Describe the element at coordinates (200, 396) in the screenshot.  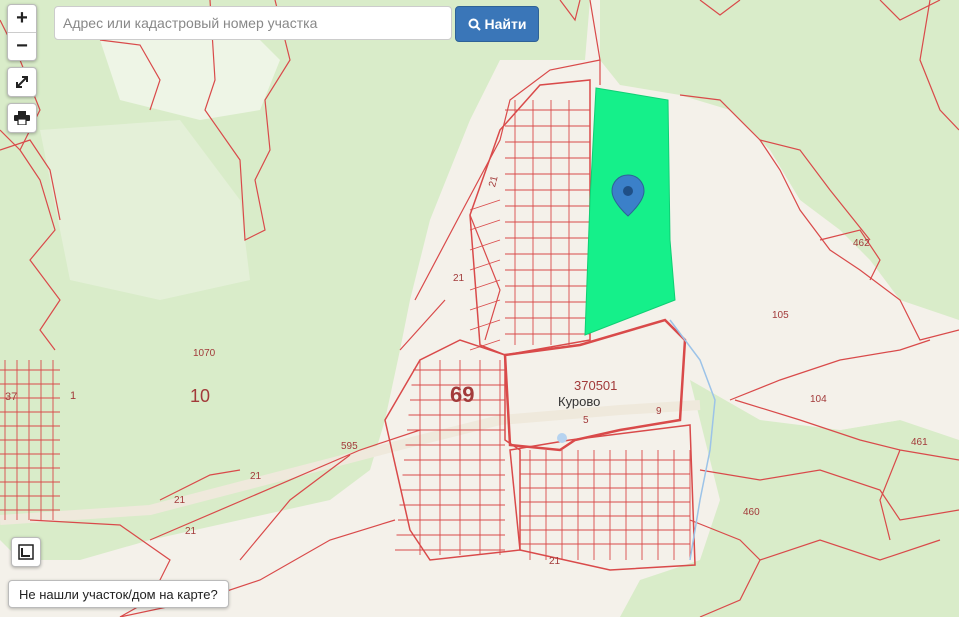
I see `district-10-label: 10` at that location.